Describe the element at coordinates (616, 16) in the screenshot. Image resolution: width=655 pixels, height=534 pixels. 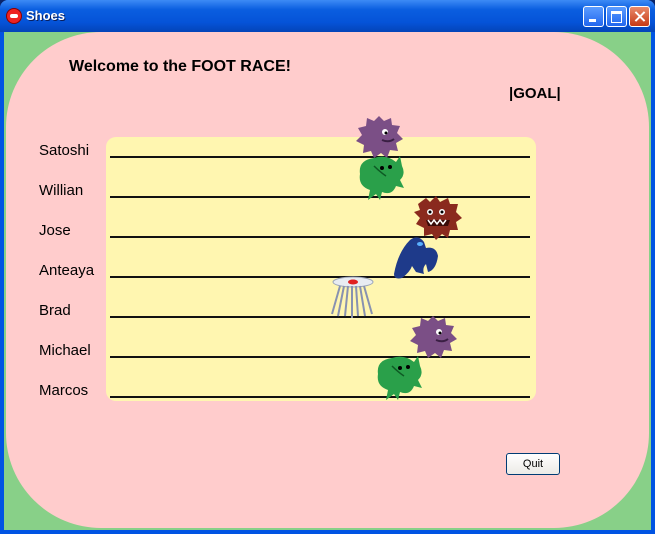
I see `maximize-button` at that location.